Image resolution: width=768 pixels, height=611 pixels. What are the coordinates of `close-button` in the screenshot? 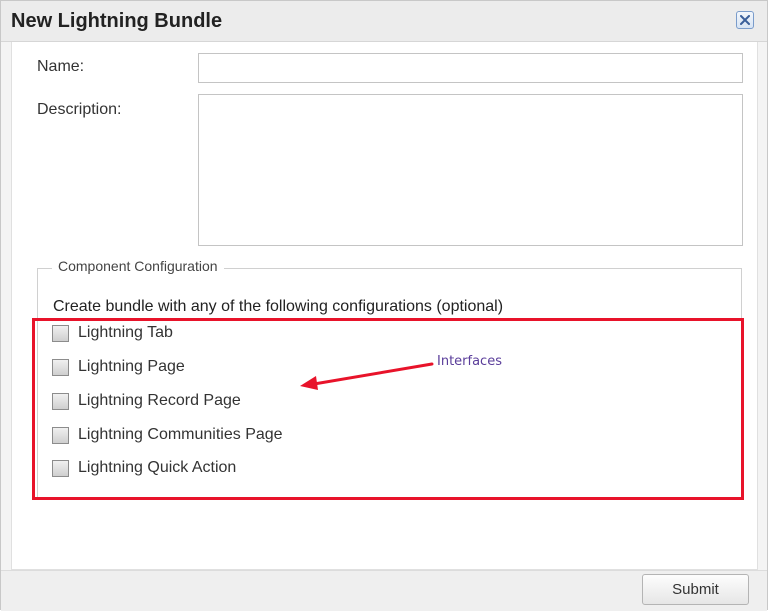 It's located at (745, 20).